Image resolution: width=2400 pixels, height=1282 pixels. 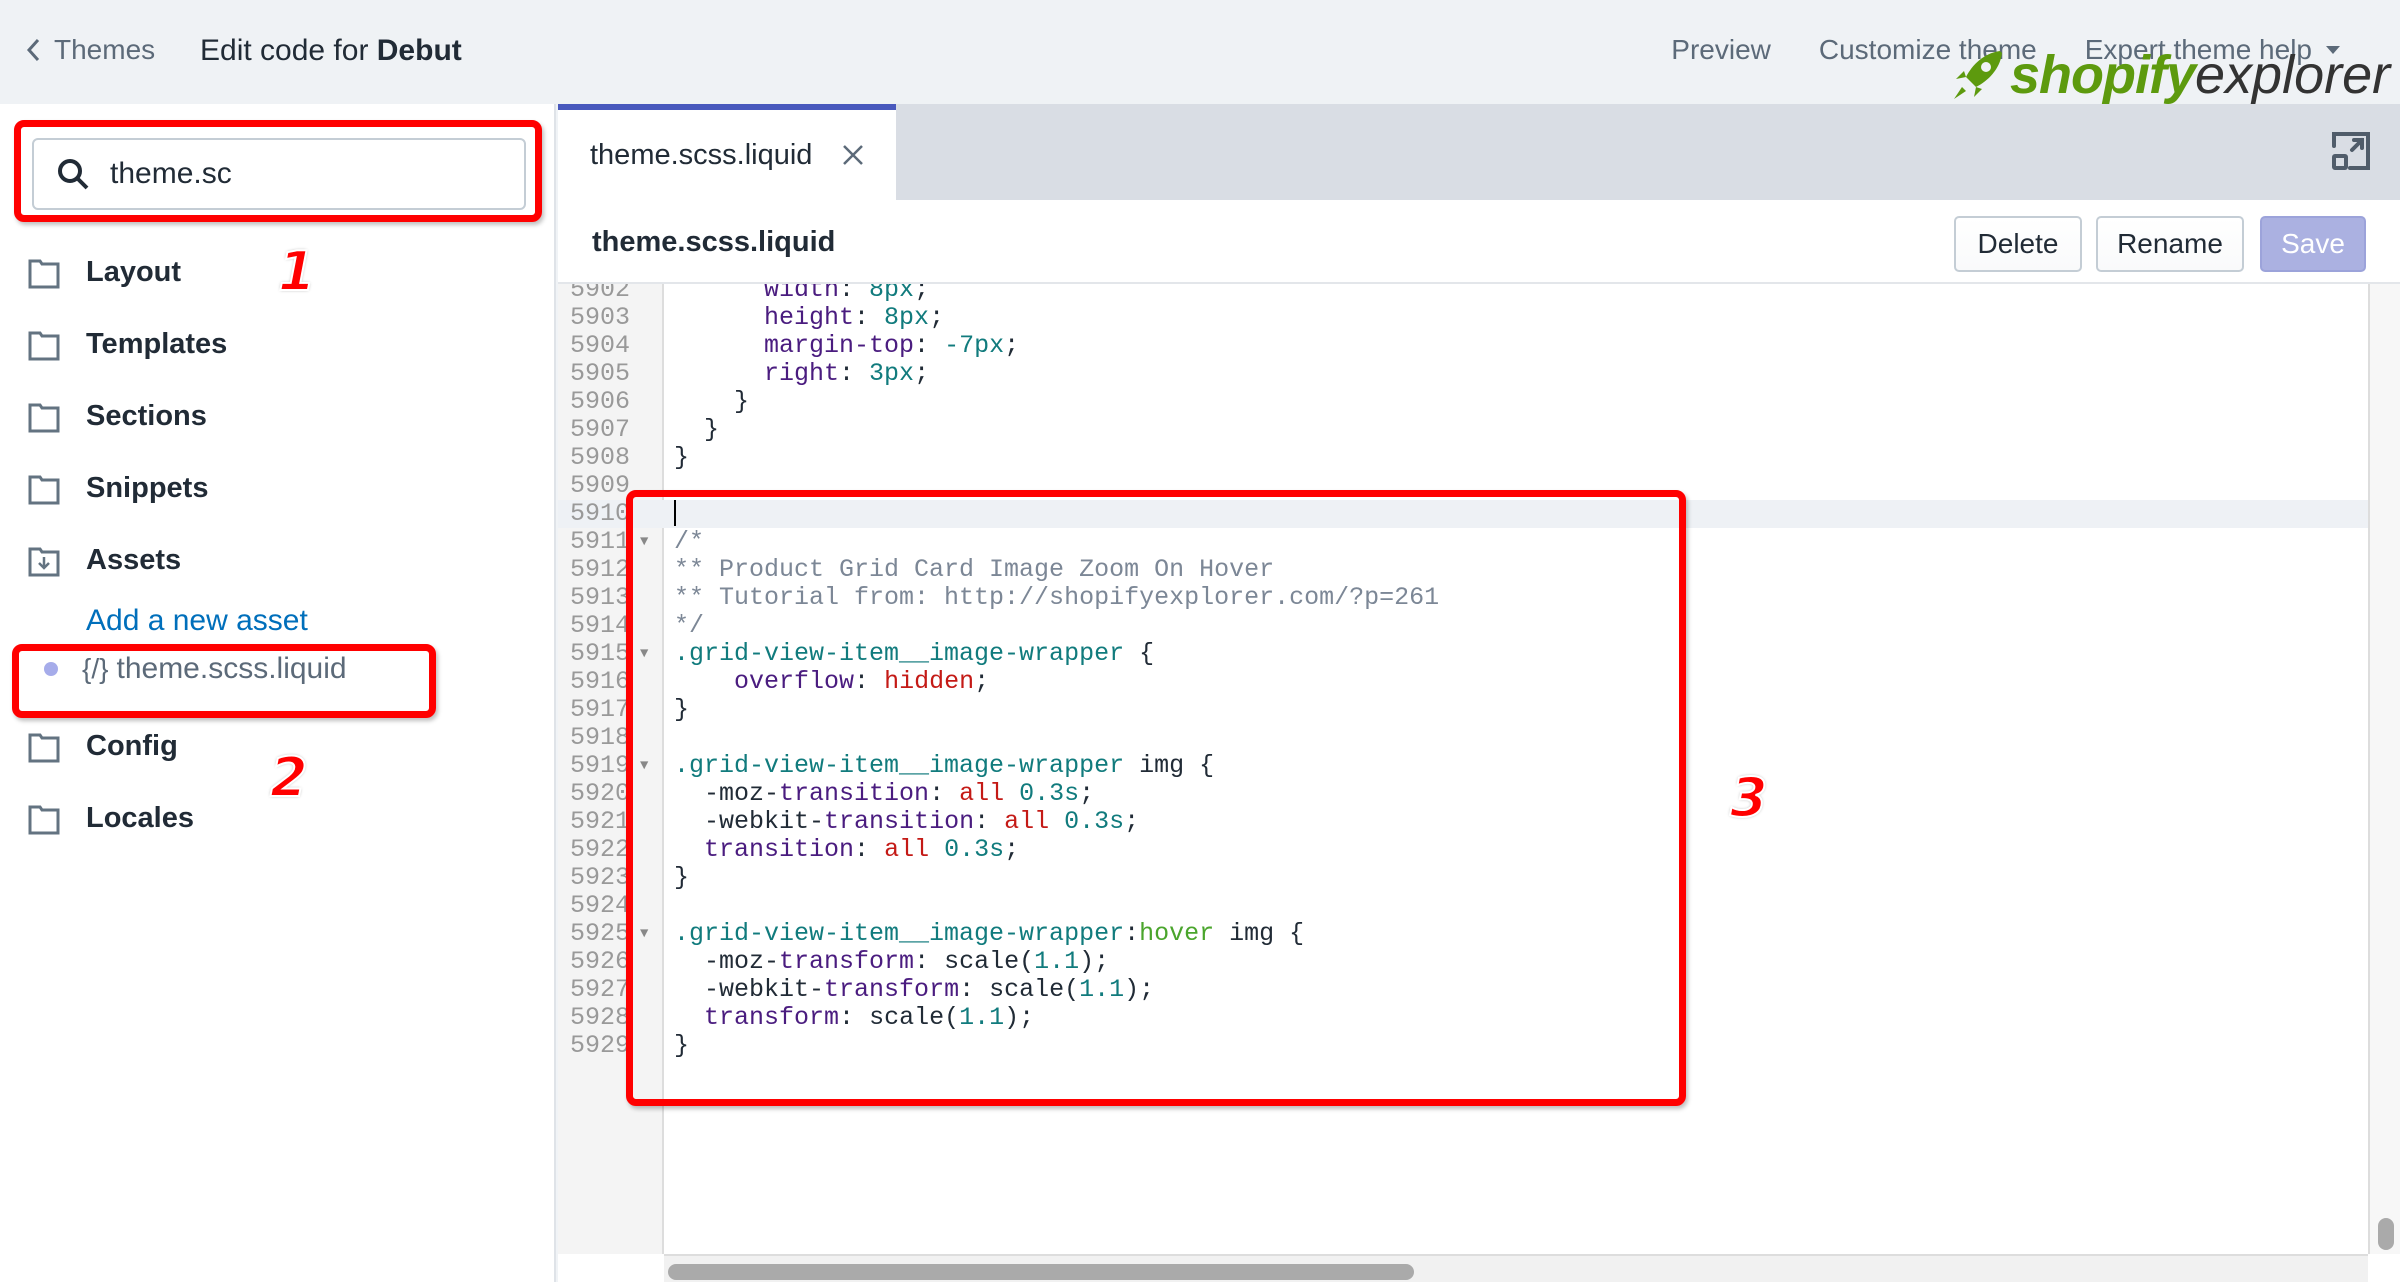 I want to click on title-prefix: Edit code for, so click(x=288, y=50).